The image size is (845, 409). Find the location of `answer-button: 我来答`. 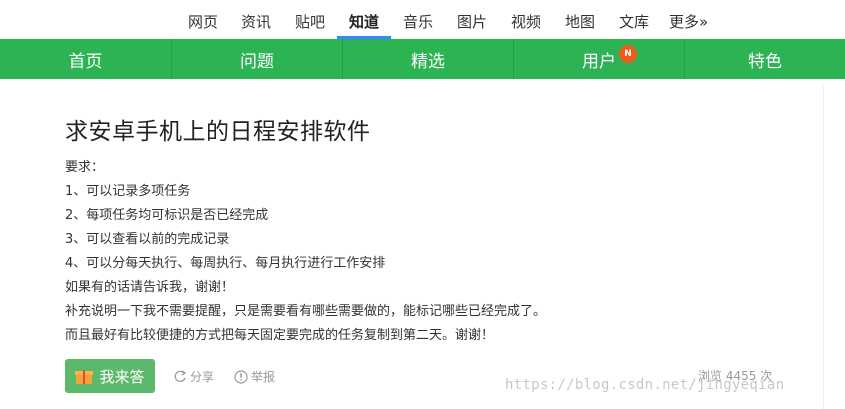

answer-button: 我来答 is located at coordinates (110, 376).